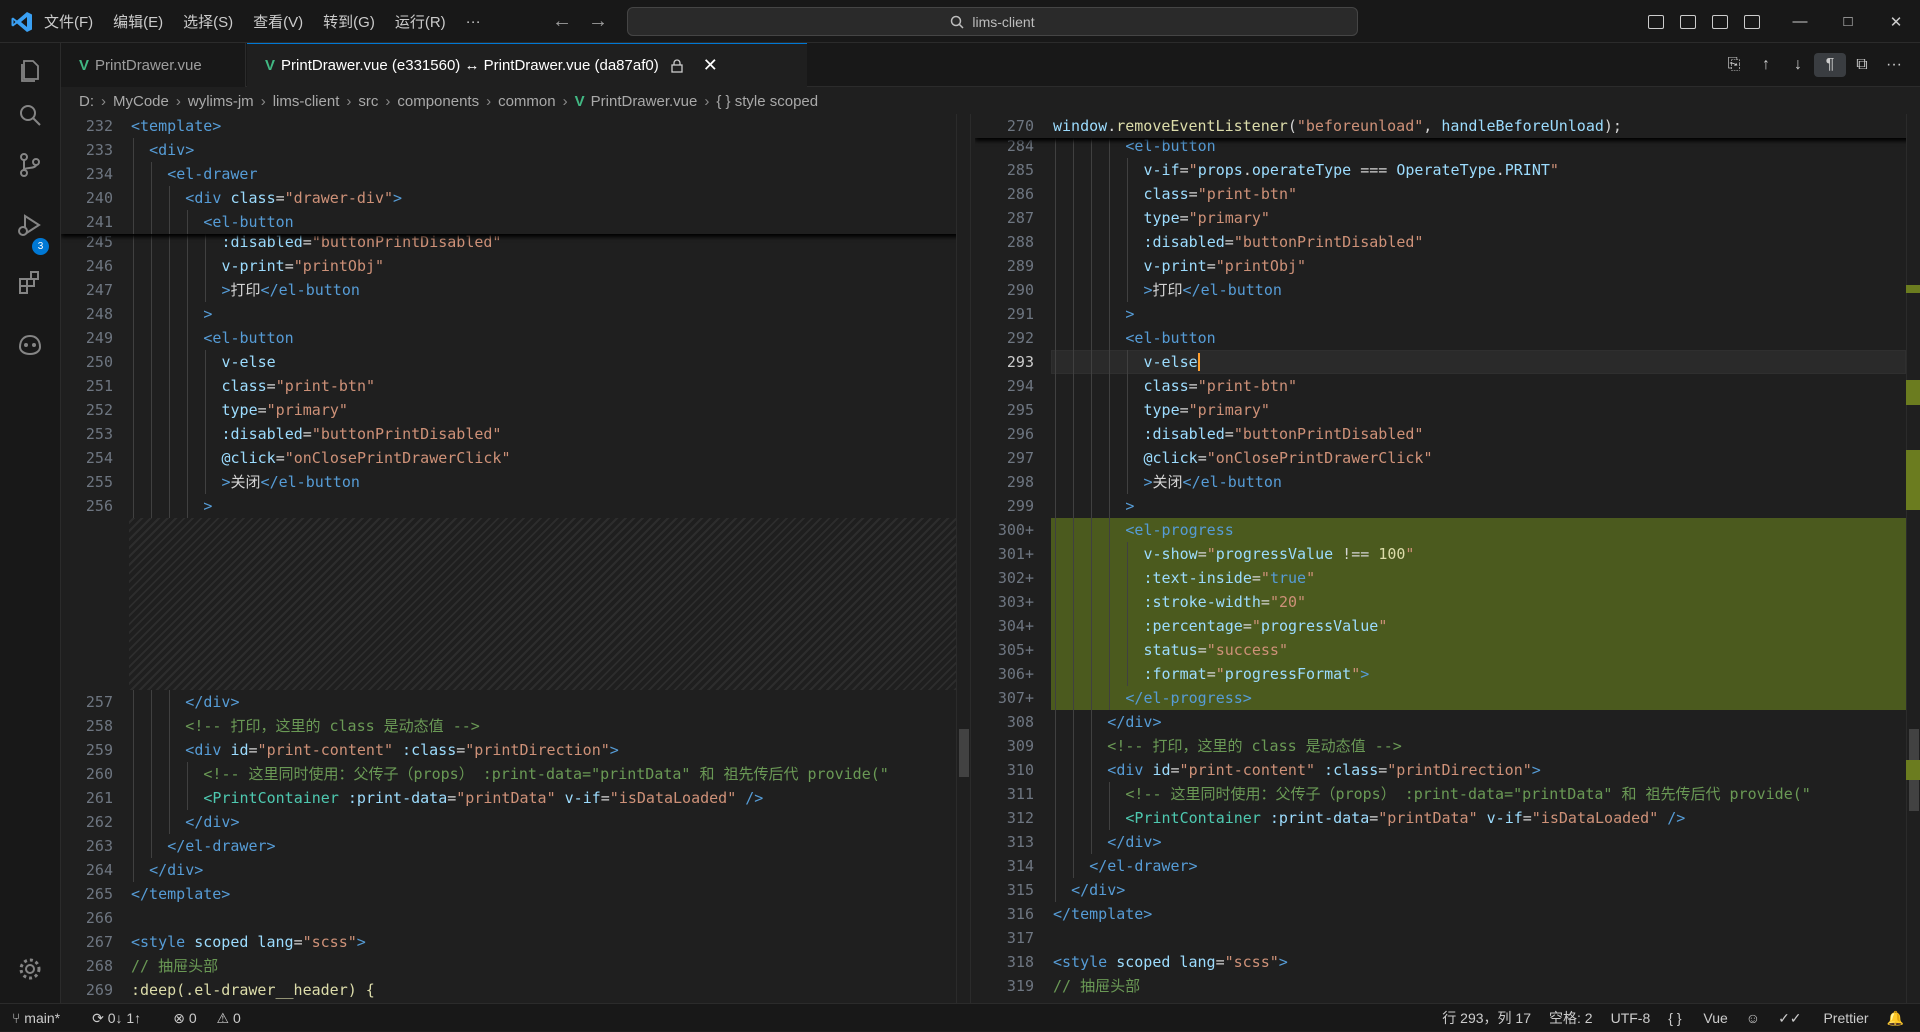 The height and width of the screenshot is (1032, 1920). Describe the element at coordinates (1447, 938) in the screenshot. I see `code-line: 317` at that location.